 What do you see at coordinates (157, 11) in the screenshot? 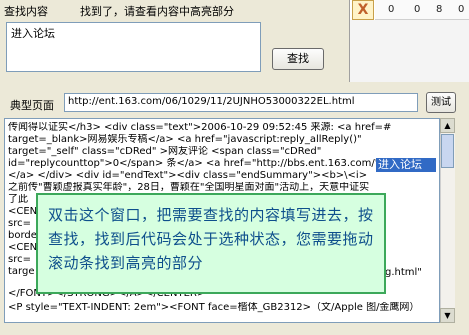
I see `find-status-text: 找到了，请查看内容中高亮部分` at bounding box center [157, 11].